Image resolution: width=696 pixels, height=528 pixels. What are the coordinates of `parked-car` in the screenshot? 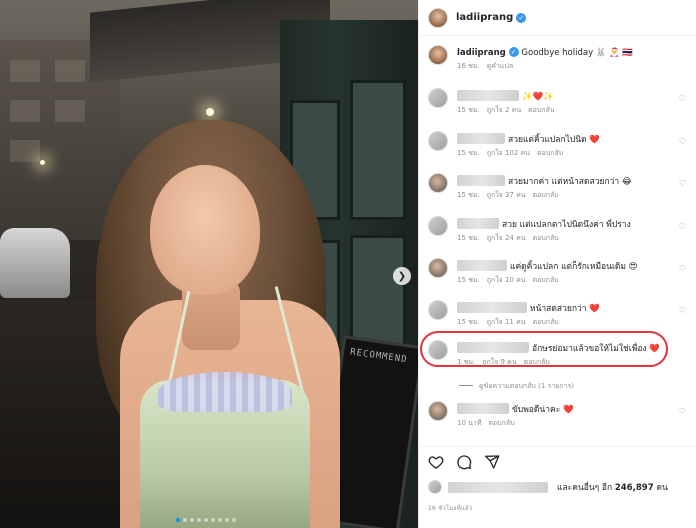 It's located at (35, 263).